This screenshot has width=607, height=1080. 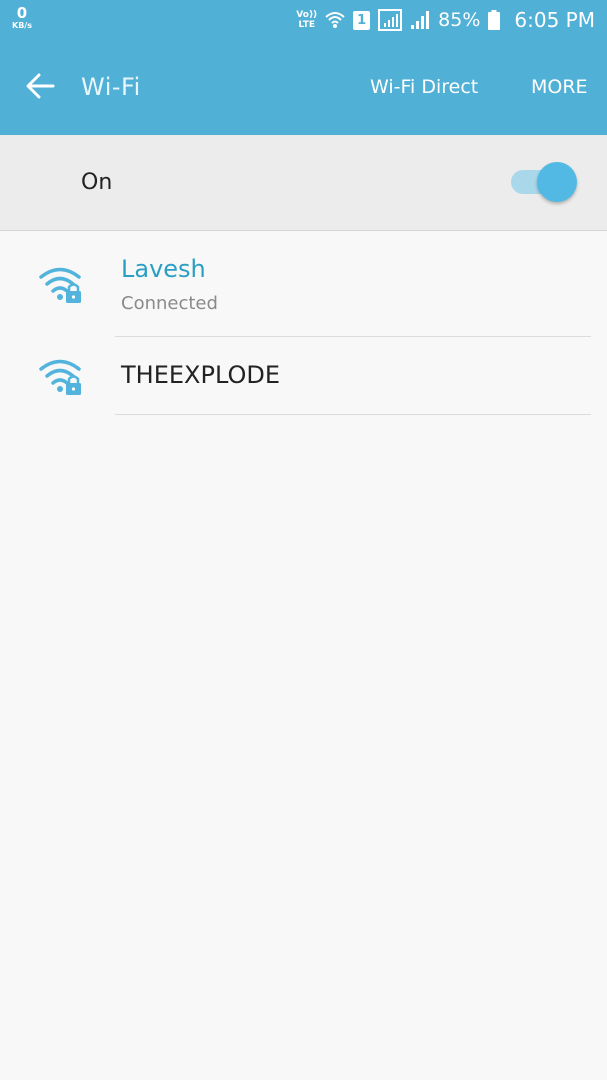 I want to click on volte-indicator: Vo)) LTE, so click(x=306, y=20).